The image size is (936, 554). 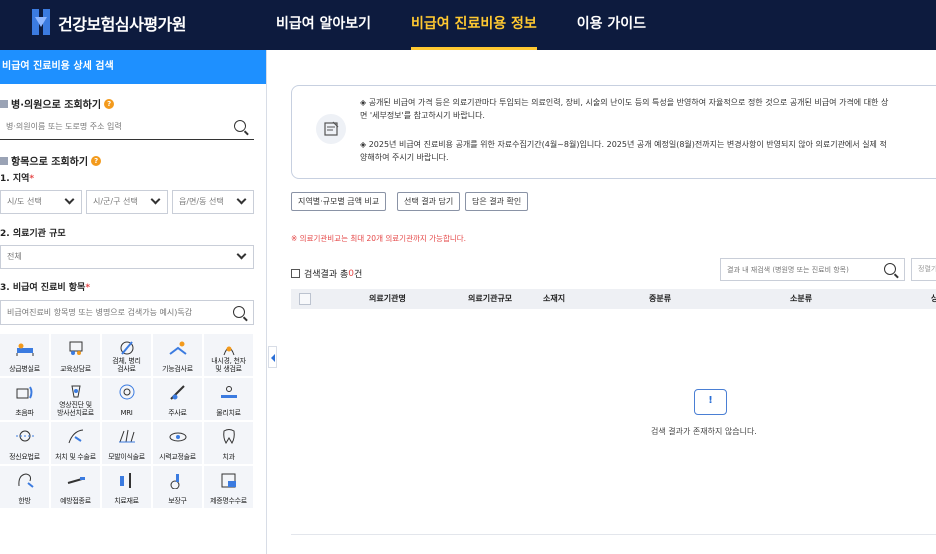 What do you see at coordinates (228, 399) in the screenshot?
I see `category-item: 물리치료` at bounding box center [228, 399].